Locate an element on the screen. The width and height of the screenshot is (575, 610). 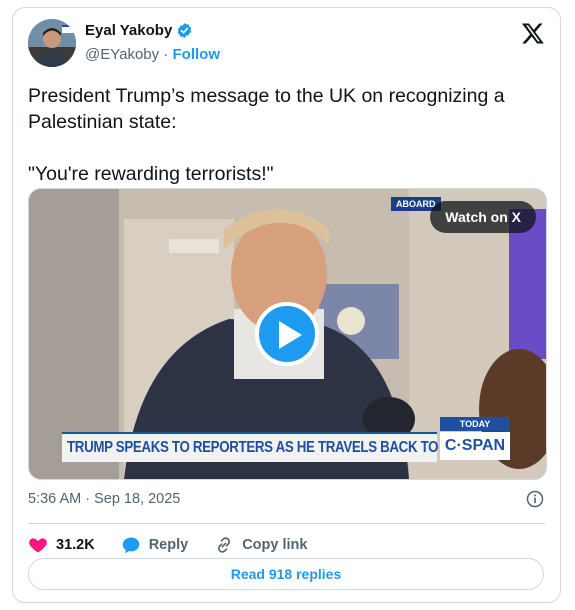
heart-icon is located at coordinates (38, 545).